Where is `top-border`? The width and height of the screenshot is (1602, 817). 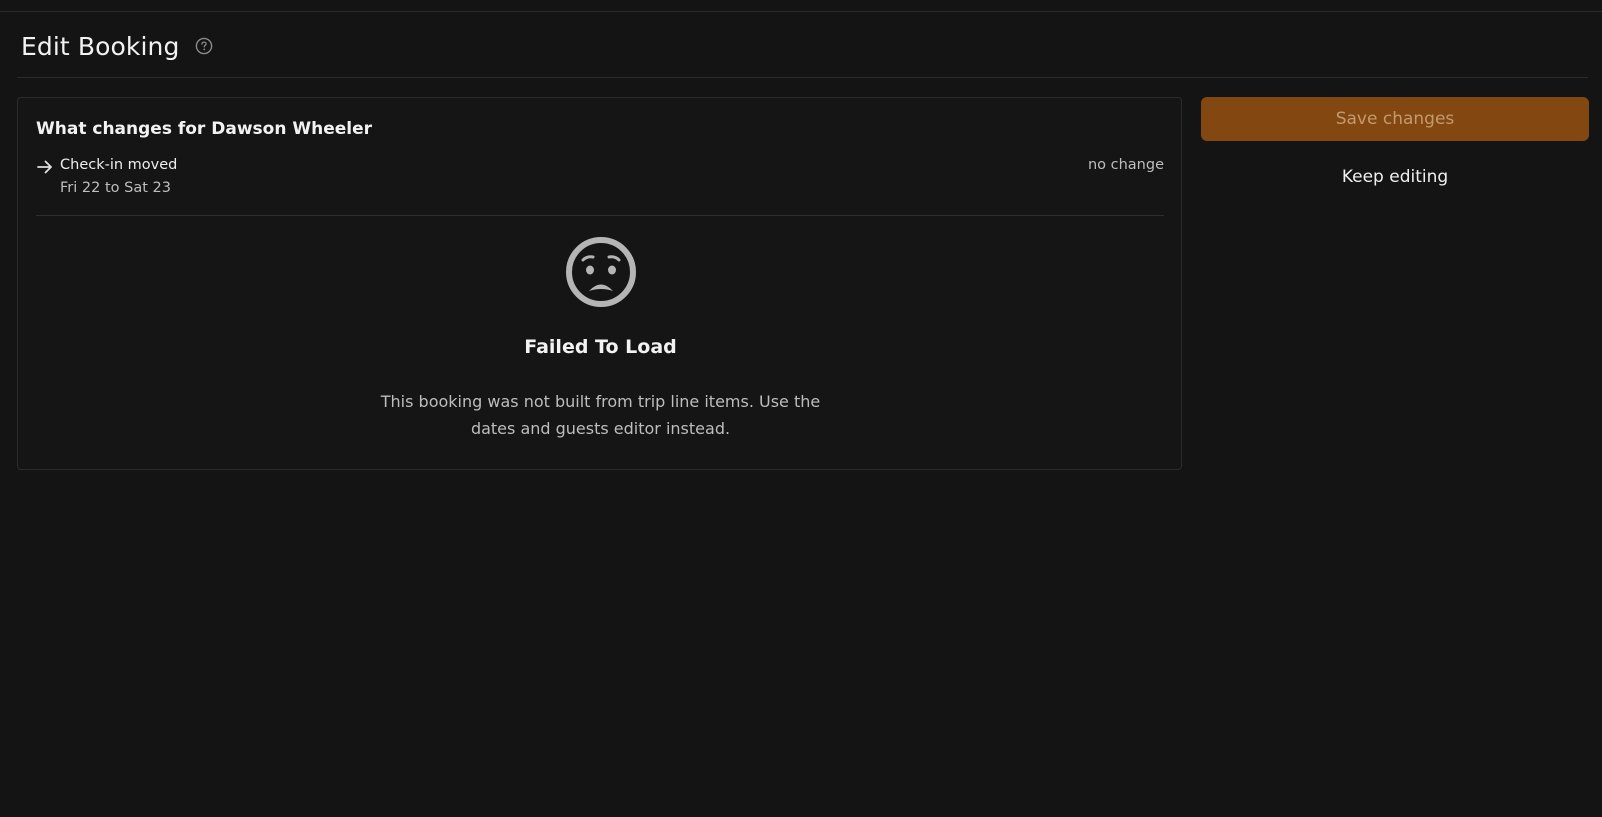 top-border is located at coordinates (801, 11).